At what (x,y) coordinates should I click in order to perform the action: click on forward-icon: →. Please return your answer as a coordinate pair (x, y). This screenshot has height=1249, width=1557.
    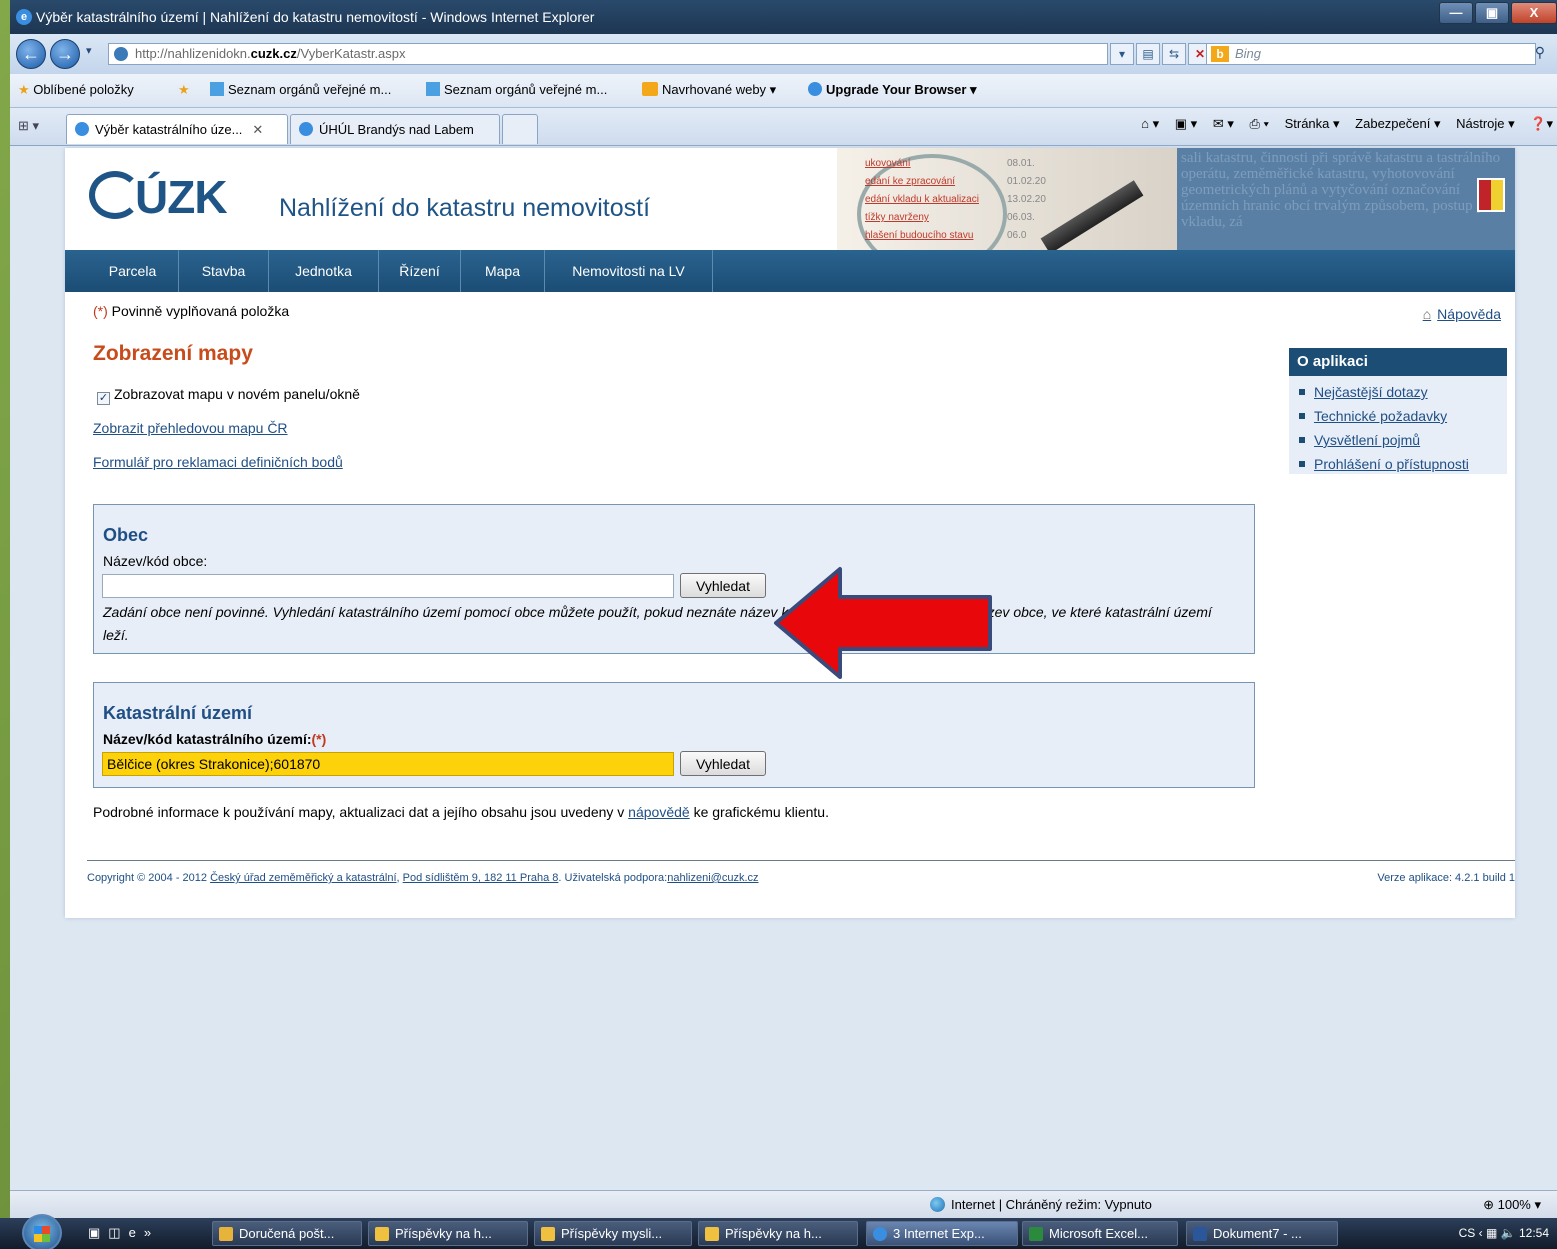
    Looking at the image, I should click on (65, 54).